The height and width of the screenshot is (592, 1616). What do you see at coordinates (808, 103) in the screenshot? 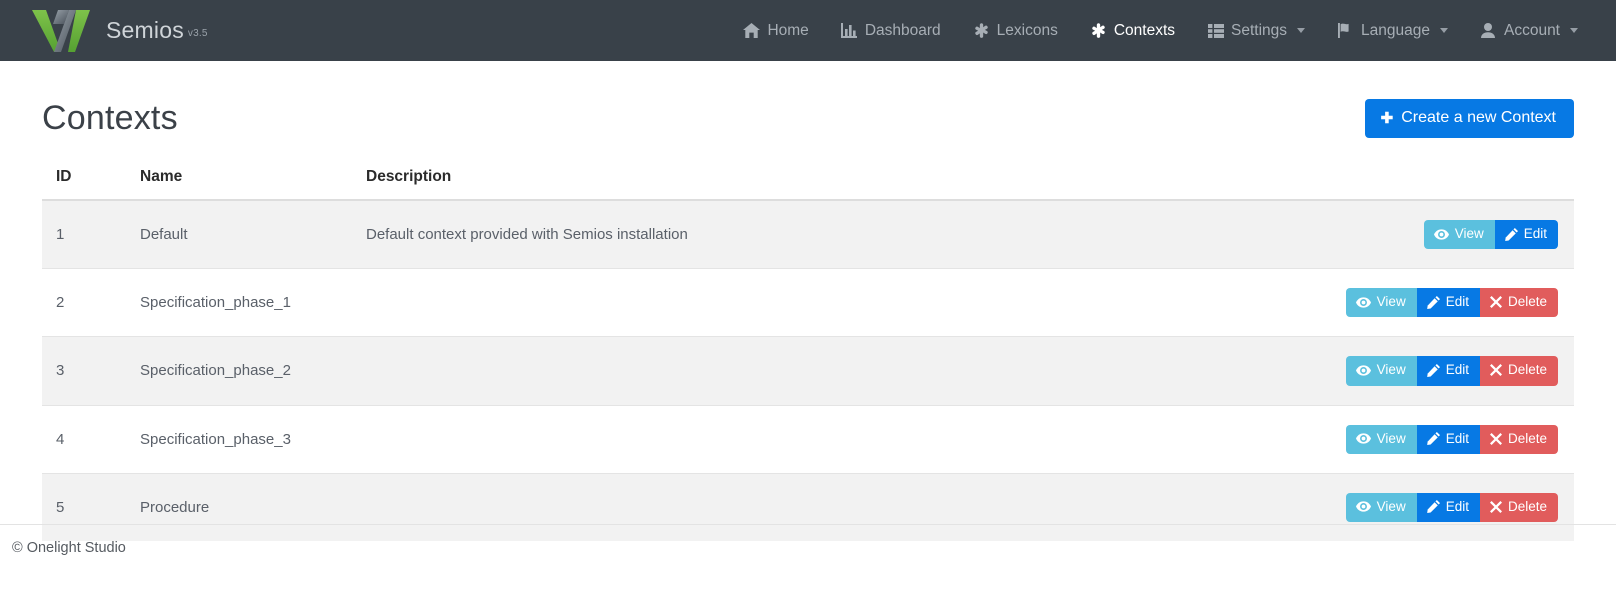
I see `page-header: Contexts ✚ Create a new Context` at bounding box center [808, 103].